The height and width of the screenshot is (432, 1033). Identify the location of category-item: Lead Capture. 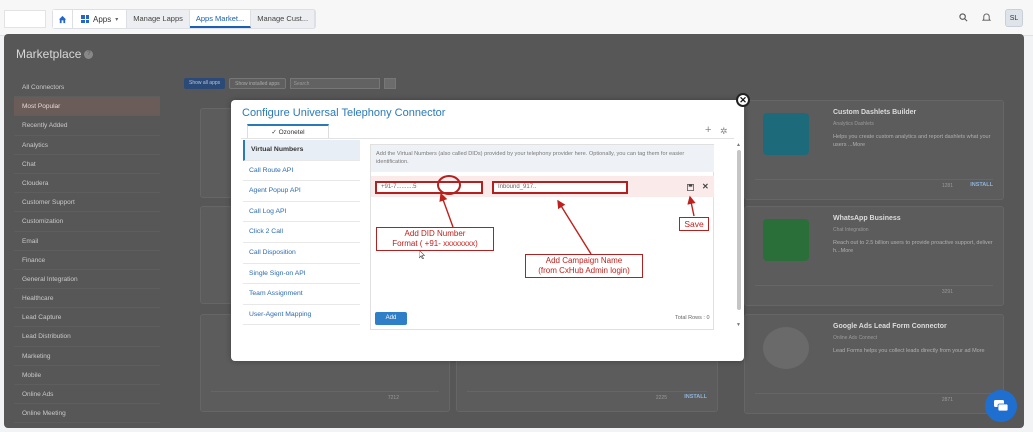
(87, 318).